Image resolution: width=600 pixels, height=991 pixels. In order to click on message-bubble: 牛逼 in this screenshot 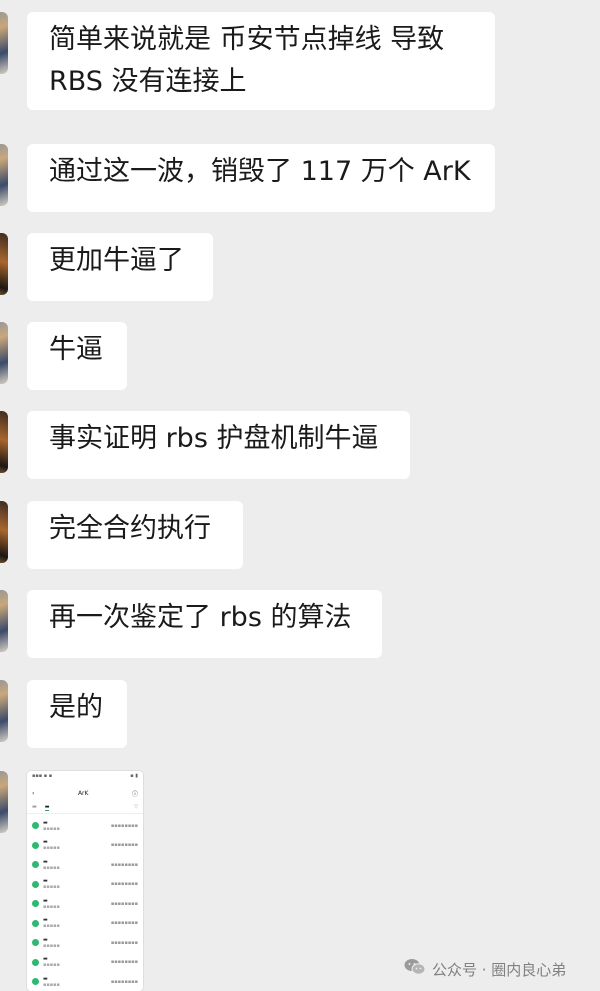, I will do `click(77, 356)`.